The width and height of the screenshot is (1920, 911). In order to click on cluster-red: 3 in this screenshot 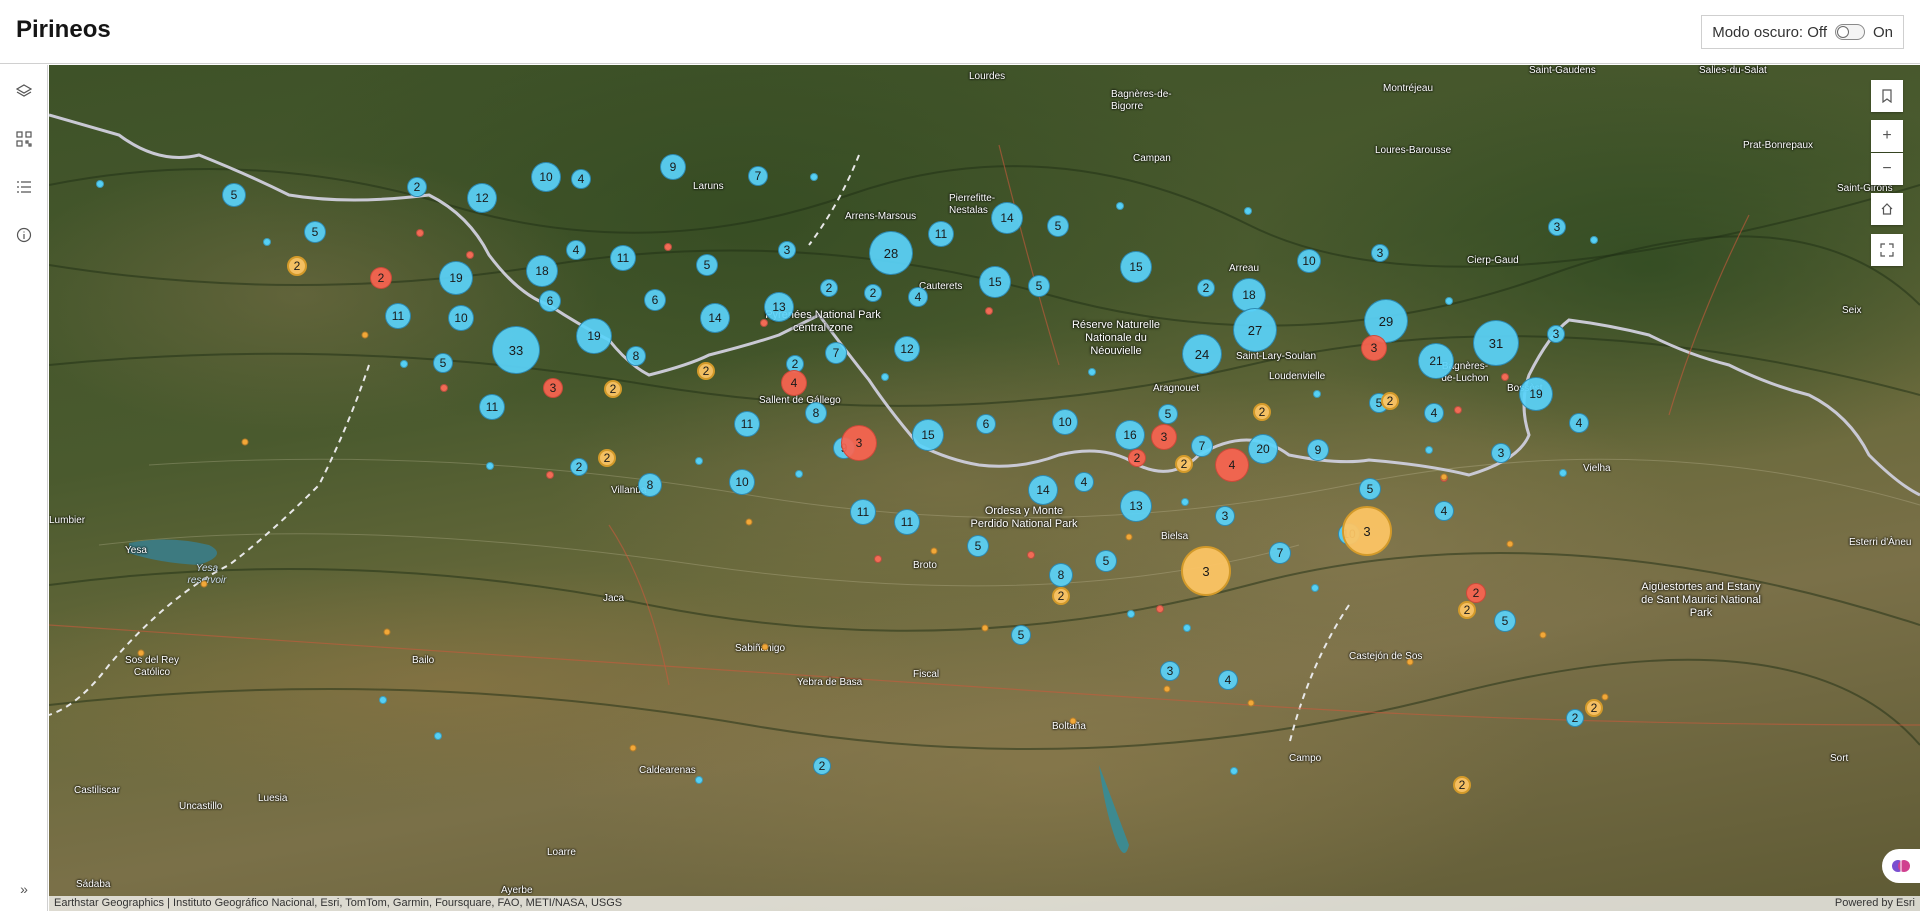, I will do `click(1374, 348)`.